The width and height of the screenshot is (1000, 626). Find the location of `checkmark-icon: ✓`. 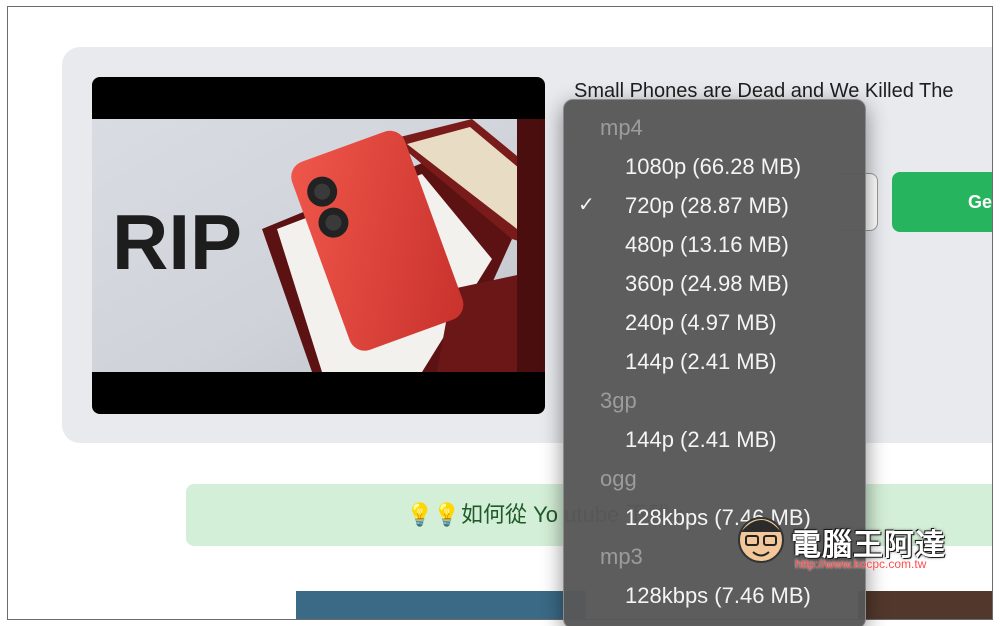

checkmark-icon: ✓ is located at coordinates (586, 205).